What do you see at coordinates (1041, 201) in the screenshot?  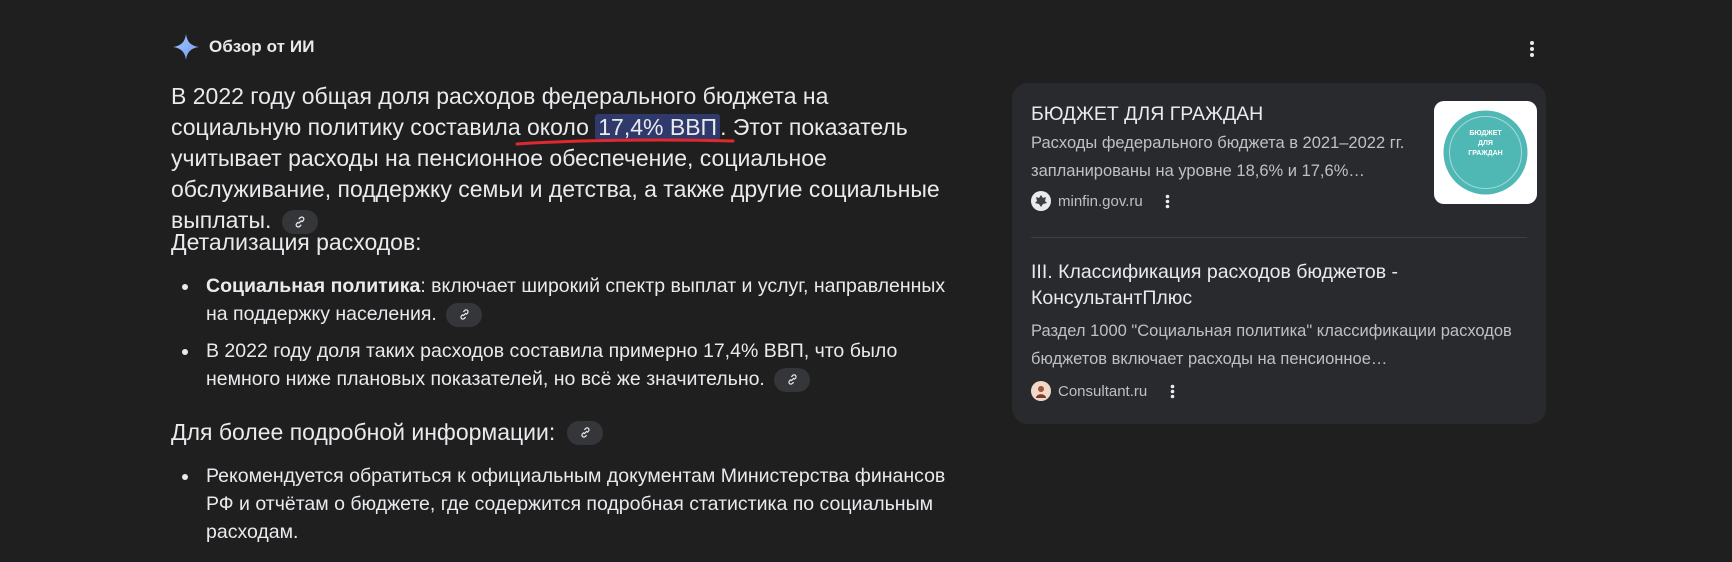 I see `minfin-emblem-icon` at bounding box center [1041, 201].